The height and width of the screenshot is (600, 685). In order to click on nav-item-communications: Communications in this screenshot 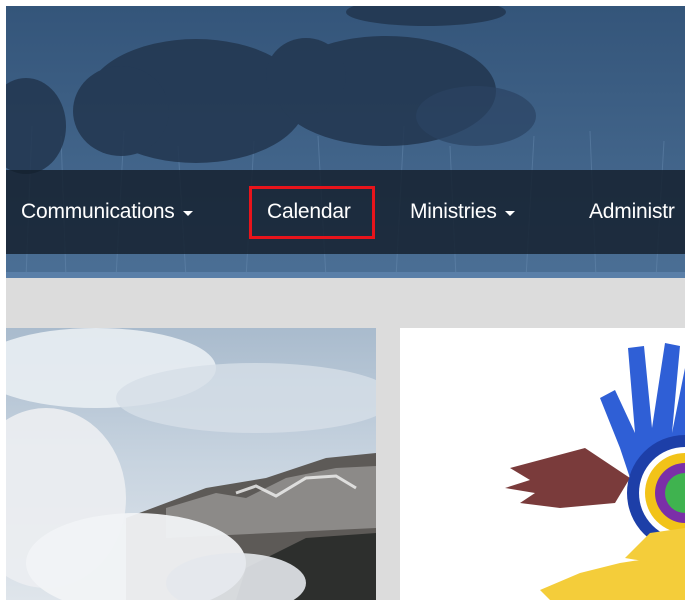, I will do `click(107, 212)`.